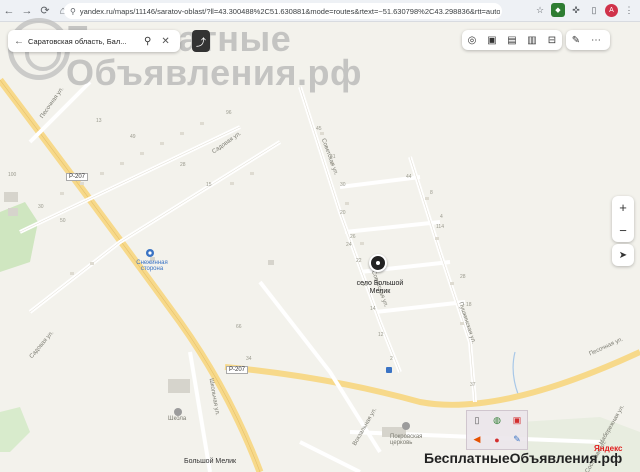 This screenshot has width=640, height=472. I want to click on photo-icon: ▤, so click(512, 40).